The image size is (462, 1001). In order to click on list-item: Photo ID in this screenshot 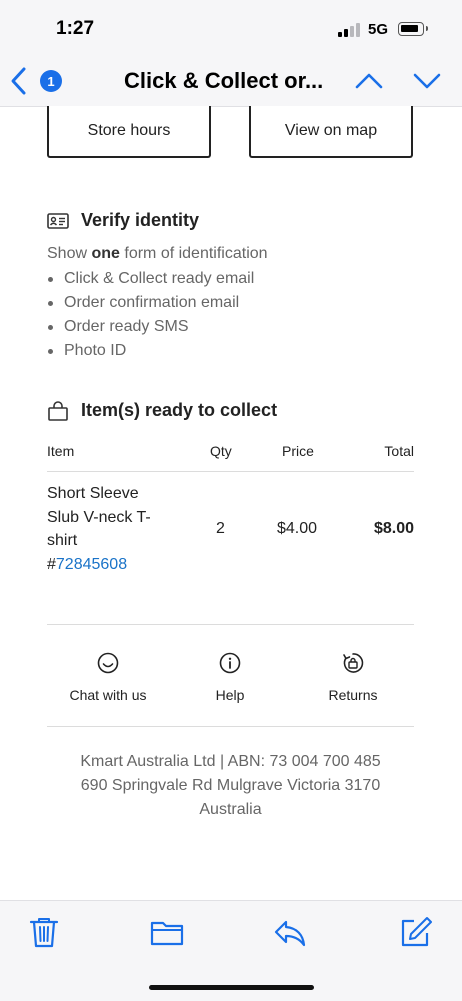, I will do `click(150, 351)`.